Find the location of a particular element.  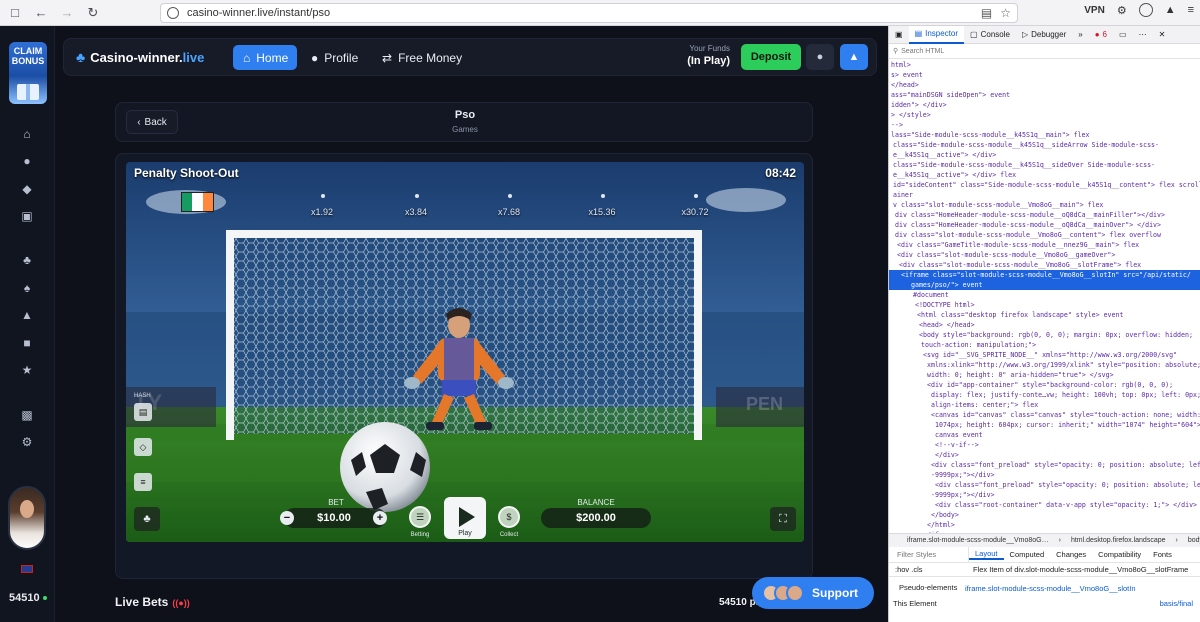

dom-tree-node: </head> is located at coordinates (1044, 85).